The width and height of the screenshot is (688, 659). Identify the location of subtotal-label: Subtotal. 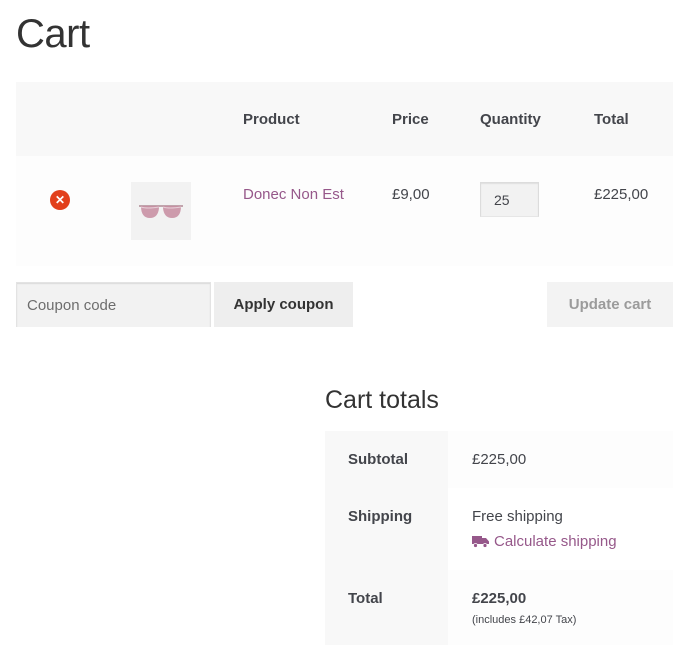
(378, 459).